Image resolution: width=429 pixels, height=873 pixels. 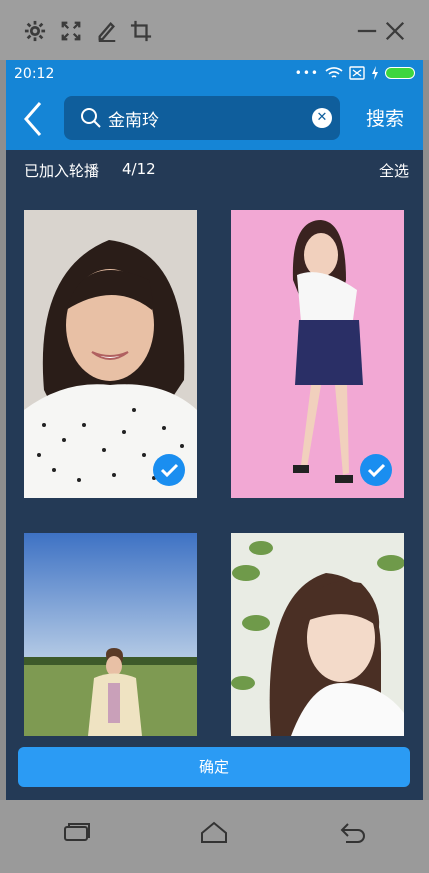 What do you see at coordinates (108, 32) in the screenshot?
I see `pen-icon` at bounding box center [108, 32].